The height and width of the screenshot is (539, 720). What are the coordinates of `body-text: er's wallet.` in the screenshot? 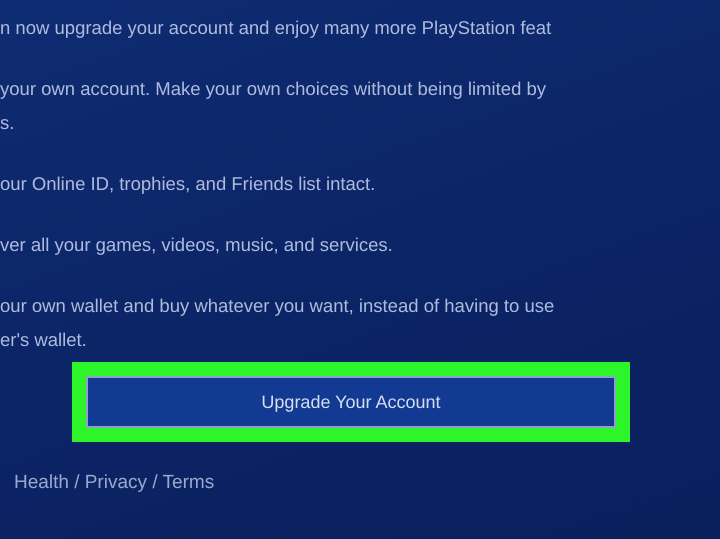 It's located at (43, 340).